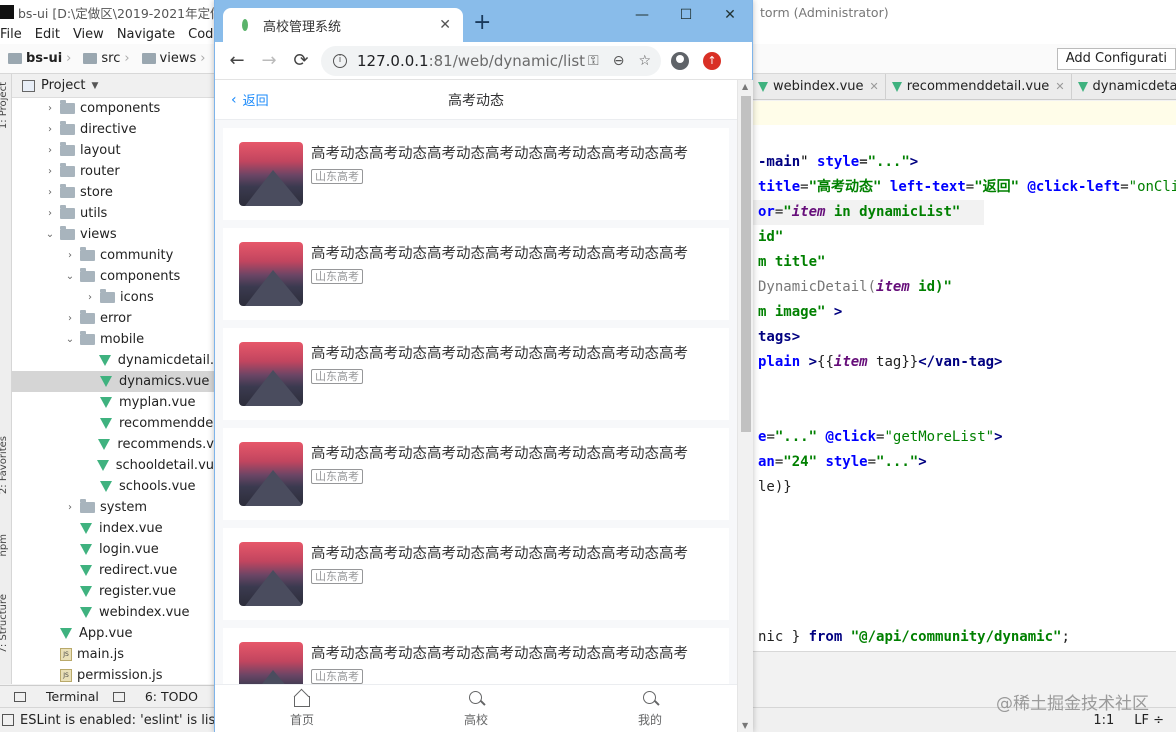 This screenshot has width=1176, height=732. What do you see at coordinates (113, 381) in the screenshot?
I see `tree-item: dynamics.vue` at bounding box center [113, 381].